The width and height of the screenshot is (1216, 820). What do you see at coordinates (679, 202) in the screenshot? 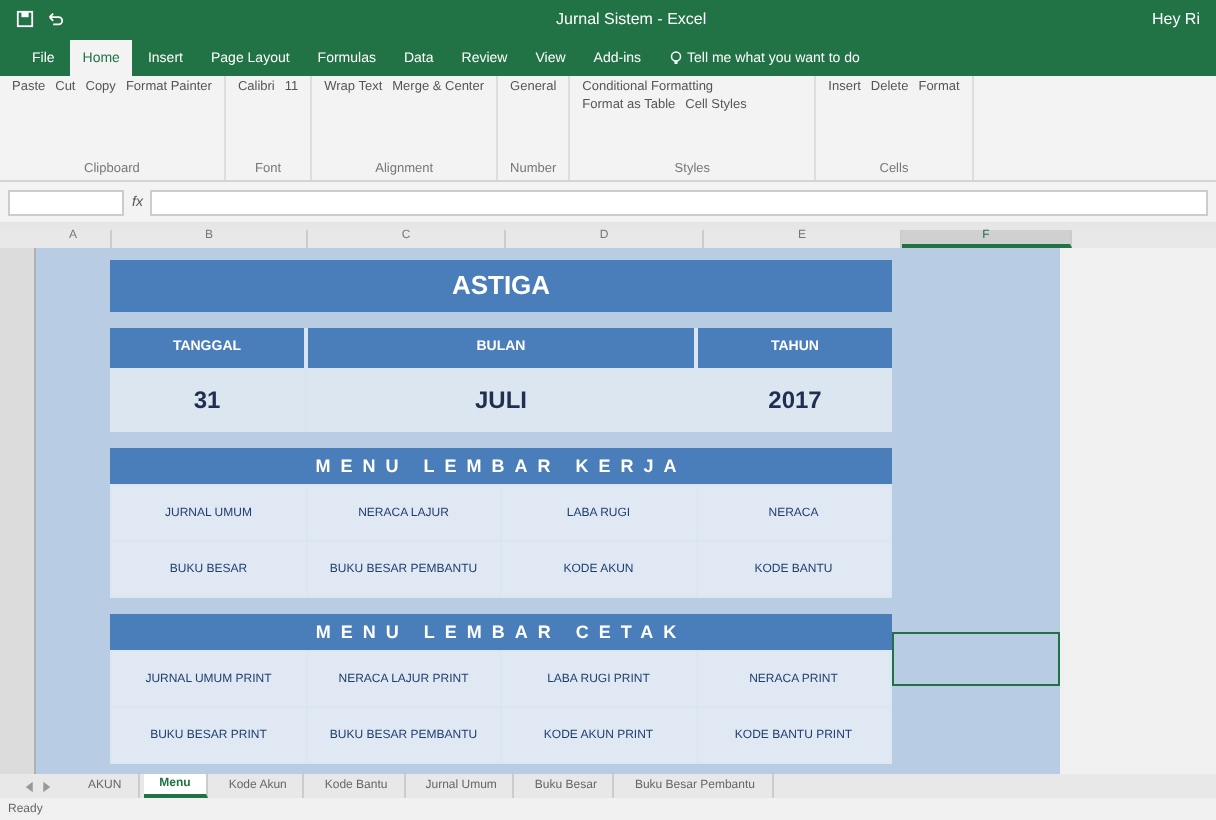
I see `formula-input` at bounding box center [679, 202].